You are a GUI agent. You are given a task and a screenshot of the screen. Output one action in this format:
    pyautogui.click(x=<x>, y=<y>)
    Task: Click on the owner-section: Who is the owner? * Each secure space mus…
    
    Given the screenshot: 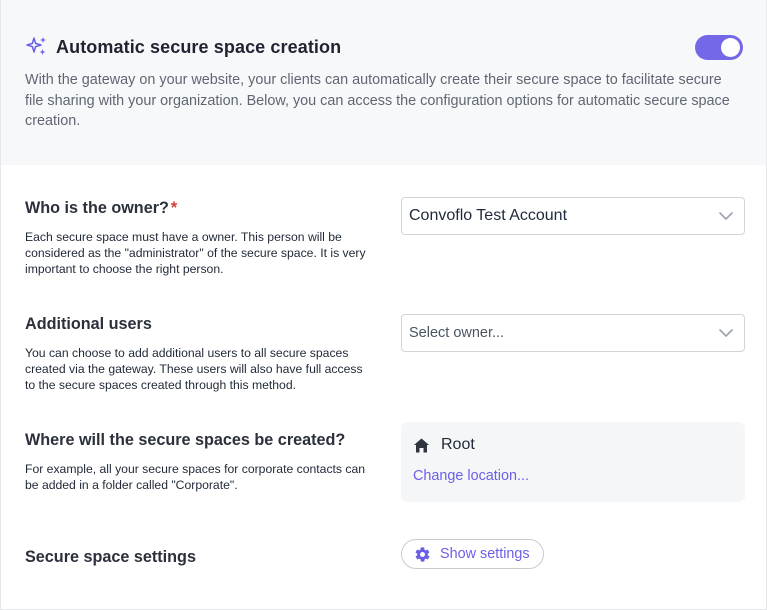 What is the action you would take?
    pyautogui.click(x=385, y=237)
    